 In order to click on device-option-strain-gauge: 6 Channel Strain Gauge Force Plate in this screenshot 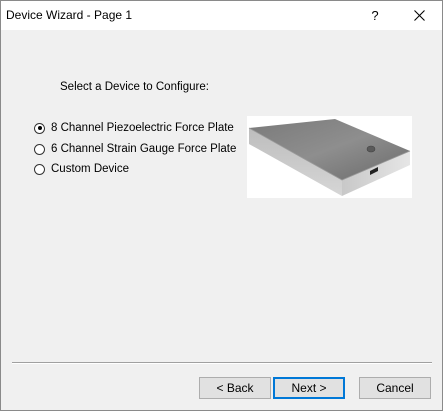, I will do `click(135, 149)`.